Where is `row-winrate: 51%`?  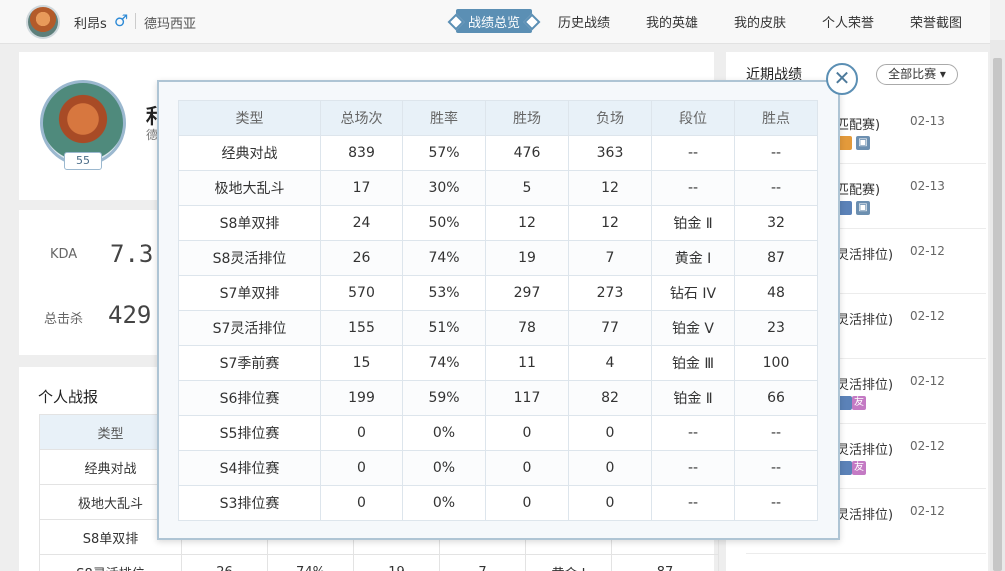
row-winrate: 51% is located at coordinates (444, 328).